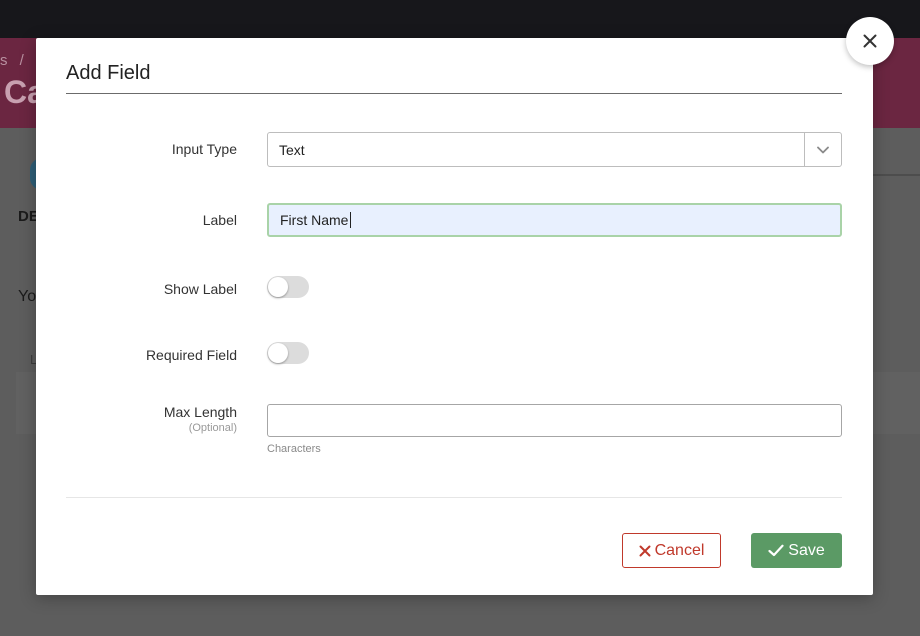 The height and width of the screenshot is (636, 920). I want to click on check-icon, so click(776, 550).